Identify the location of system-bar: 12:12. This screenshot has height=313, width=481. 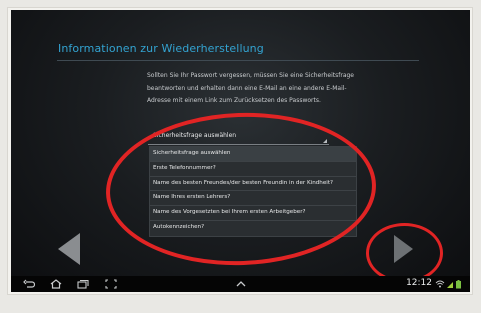
(240, 284).